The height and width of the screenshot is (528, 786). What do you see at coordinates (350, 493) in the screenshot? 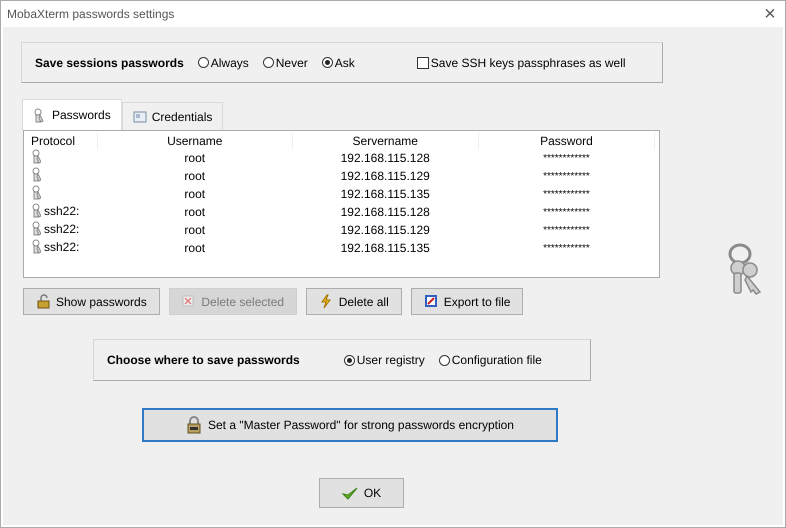
I see `checkmark-icon` at bounding box center [350, 493].